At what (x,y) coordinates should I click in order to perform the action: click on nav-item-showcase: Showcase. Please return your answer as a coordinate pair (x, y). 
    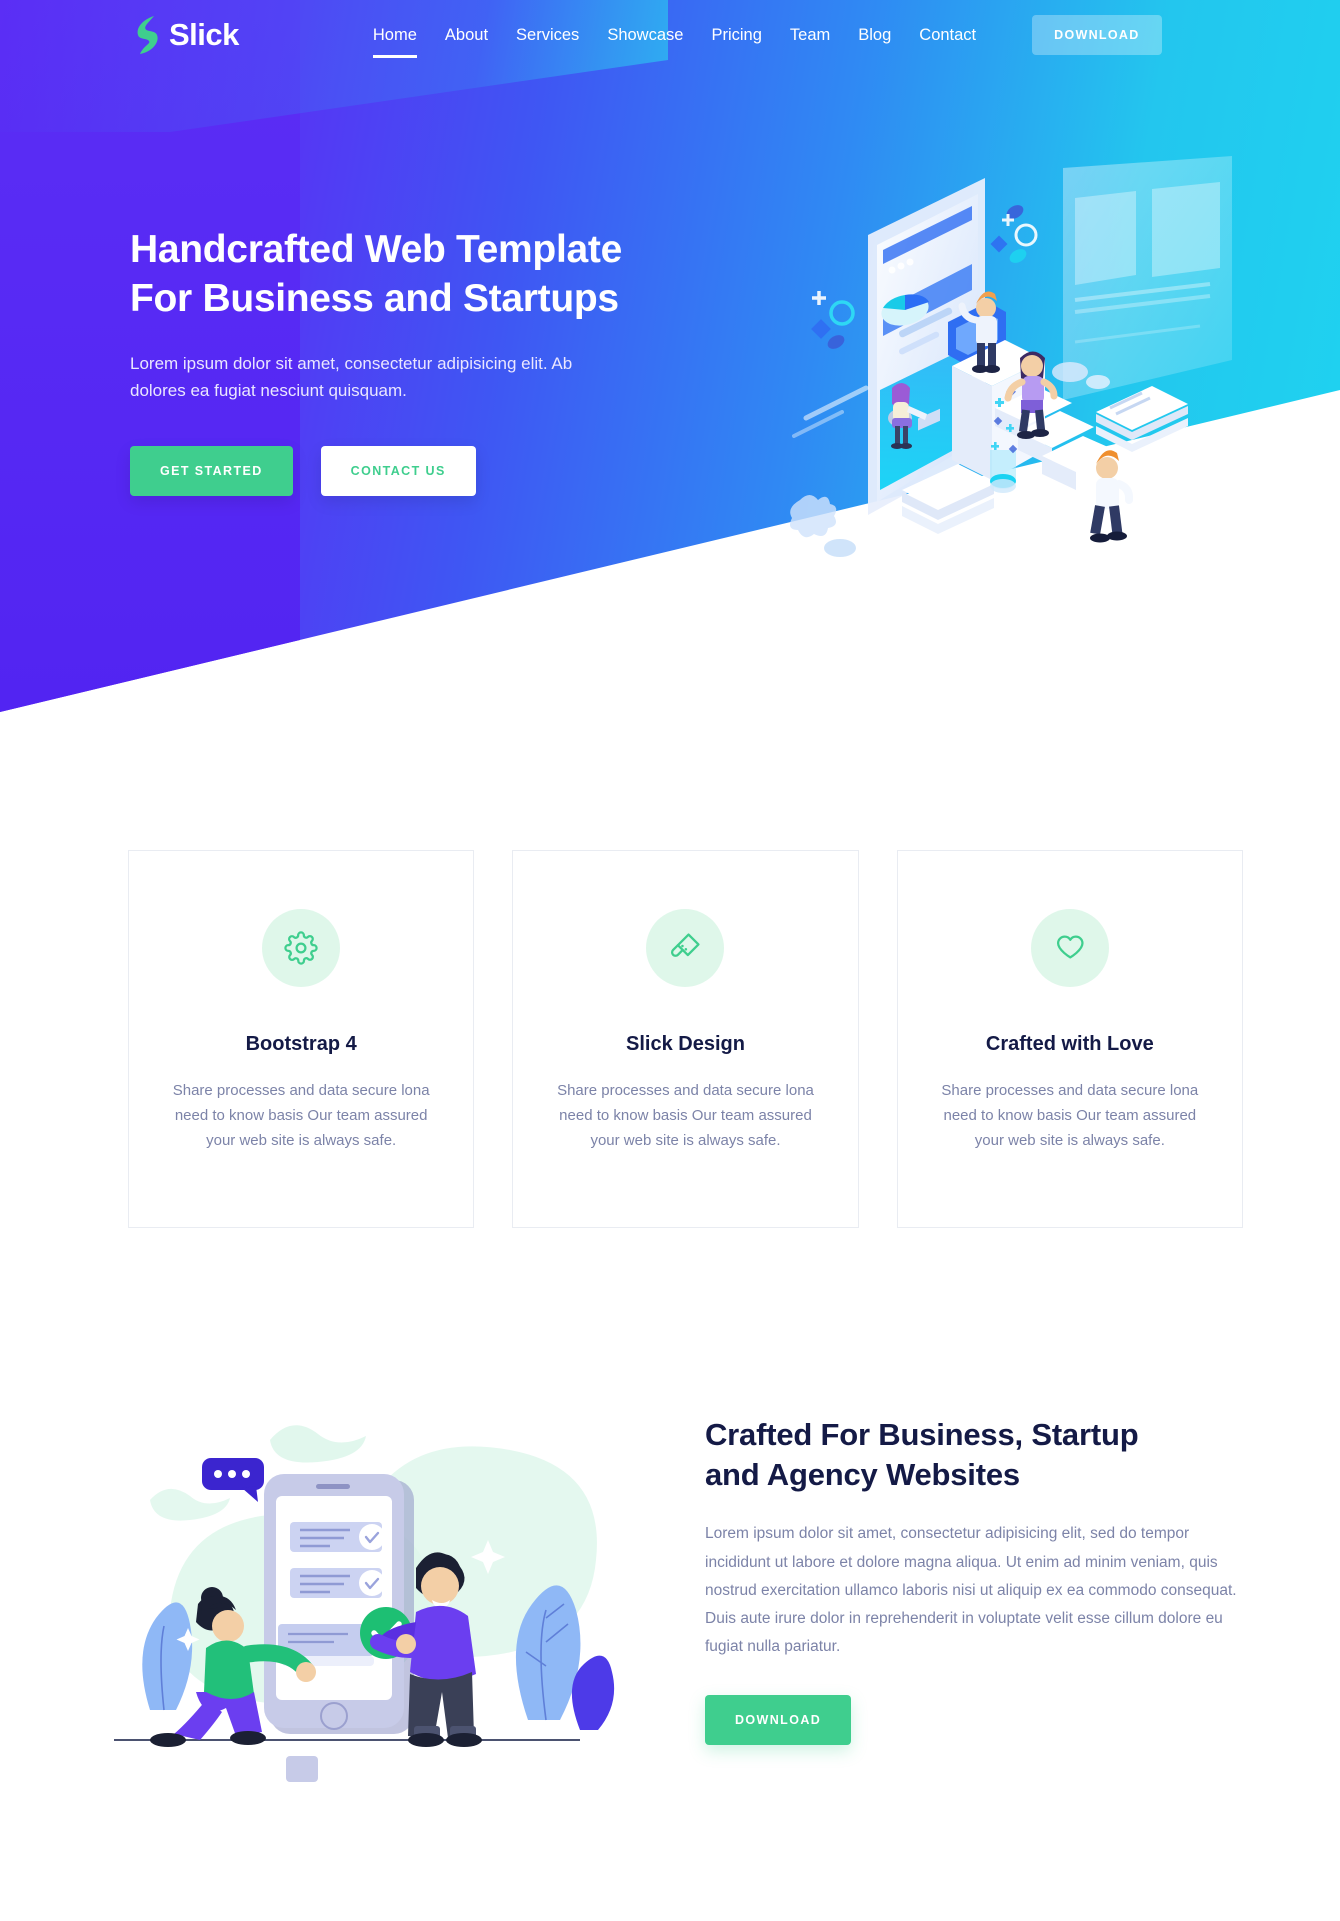
    Looking at the image, I should click on (645, 35).